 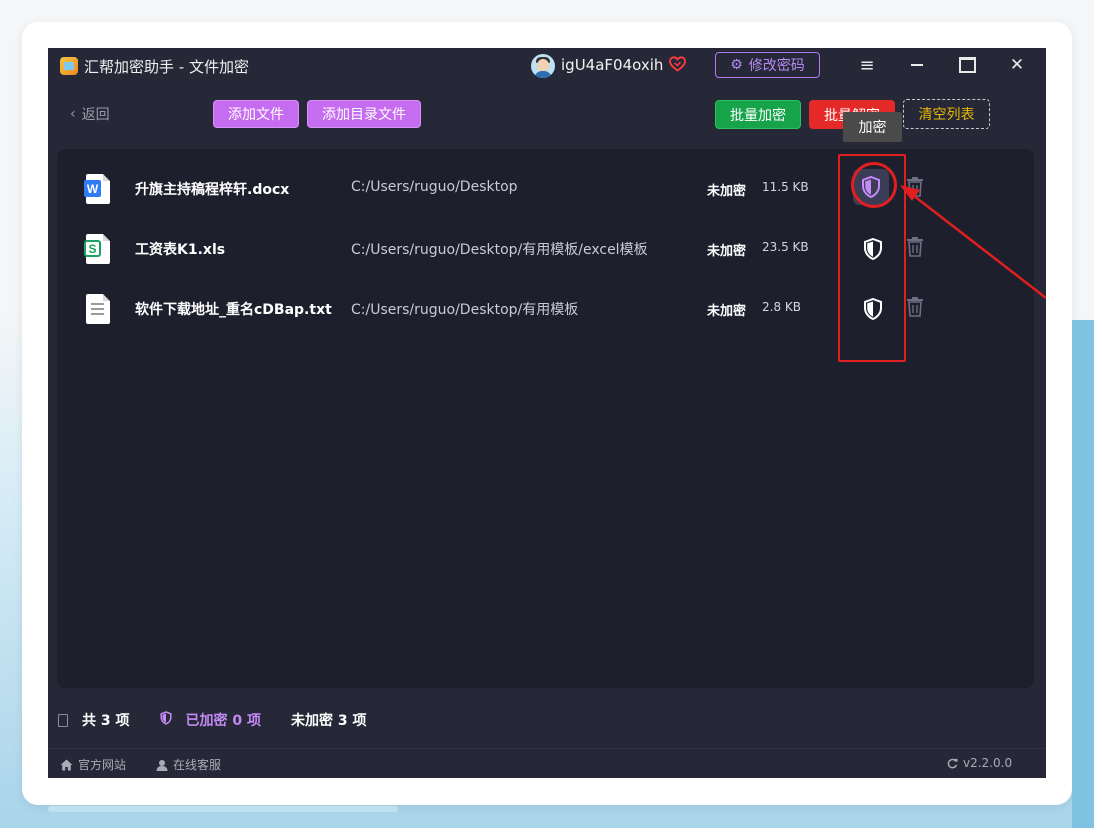 I want to click on back-button: ‹ 返回, so click(x=90, y=114).